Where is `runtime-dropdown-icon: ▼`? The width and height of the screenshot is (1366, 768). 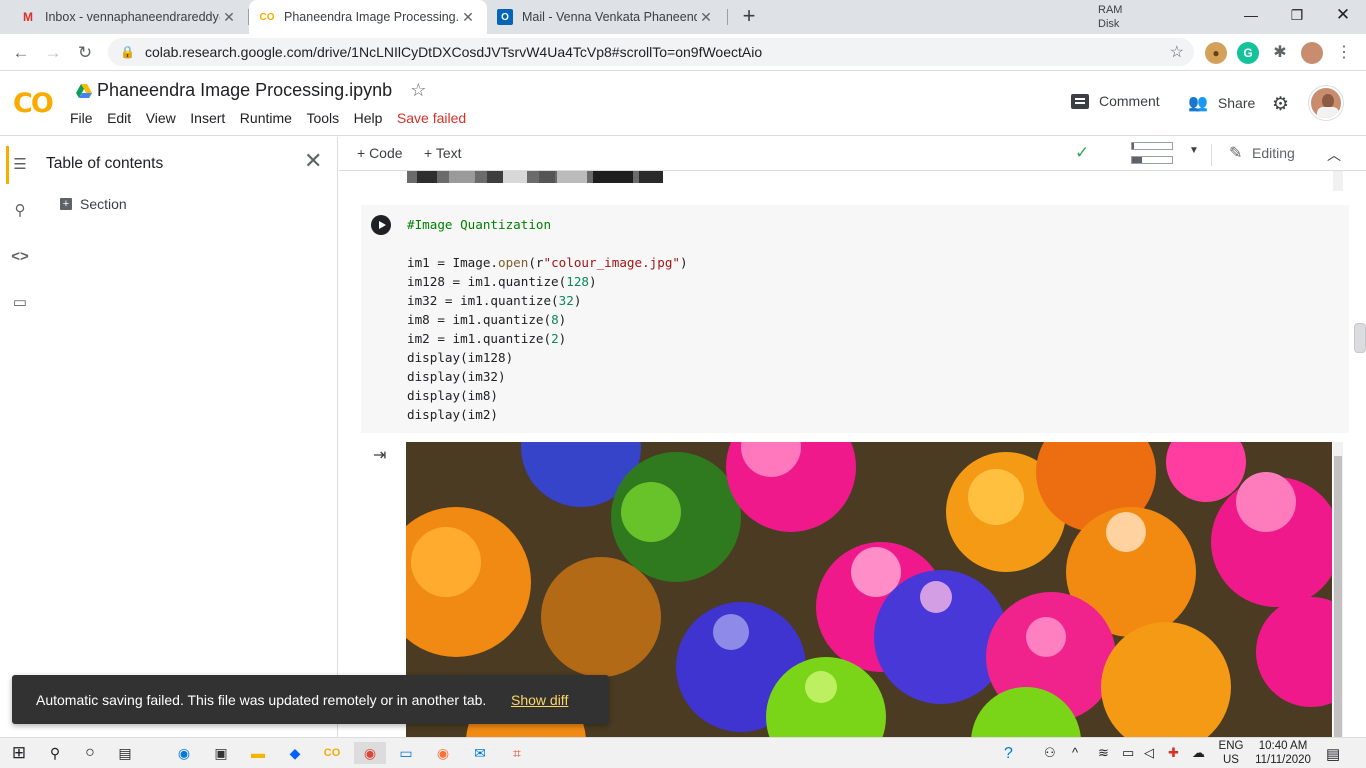
runtime-dropdown-icon: ▼ is located at coordinates (1194, 150).